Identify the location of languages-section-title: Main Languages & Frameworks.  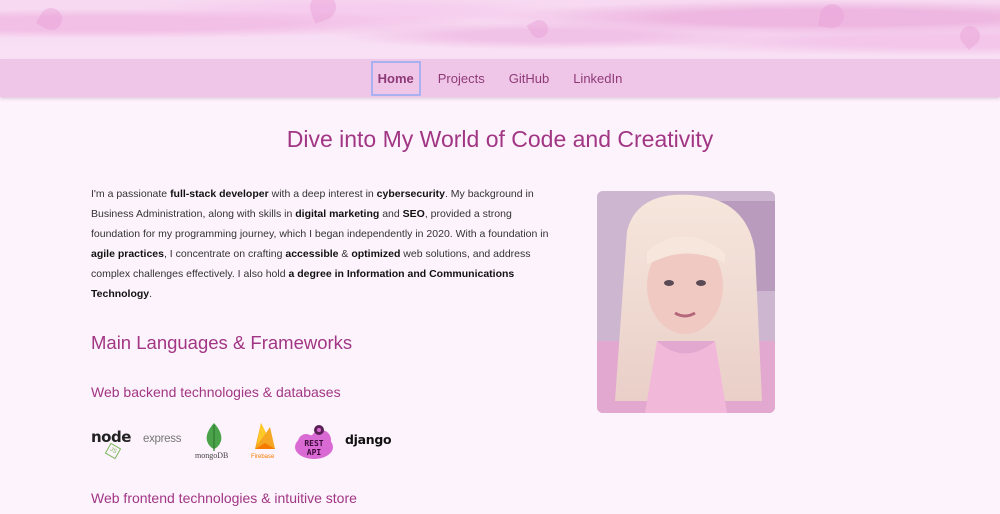
(222, 342).